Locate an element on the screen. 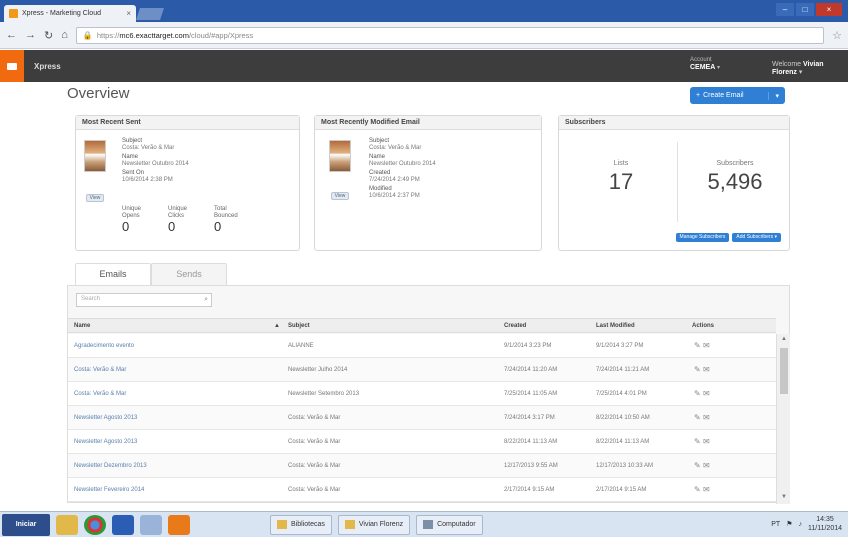 This screenshot has width=848, height=537. column-name: Name is located at coordinates (82, 324).